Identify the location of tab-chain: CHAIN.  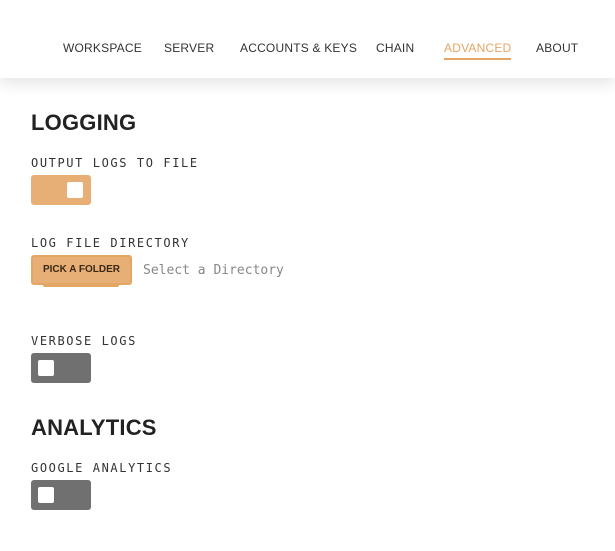
(395, 48).